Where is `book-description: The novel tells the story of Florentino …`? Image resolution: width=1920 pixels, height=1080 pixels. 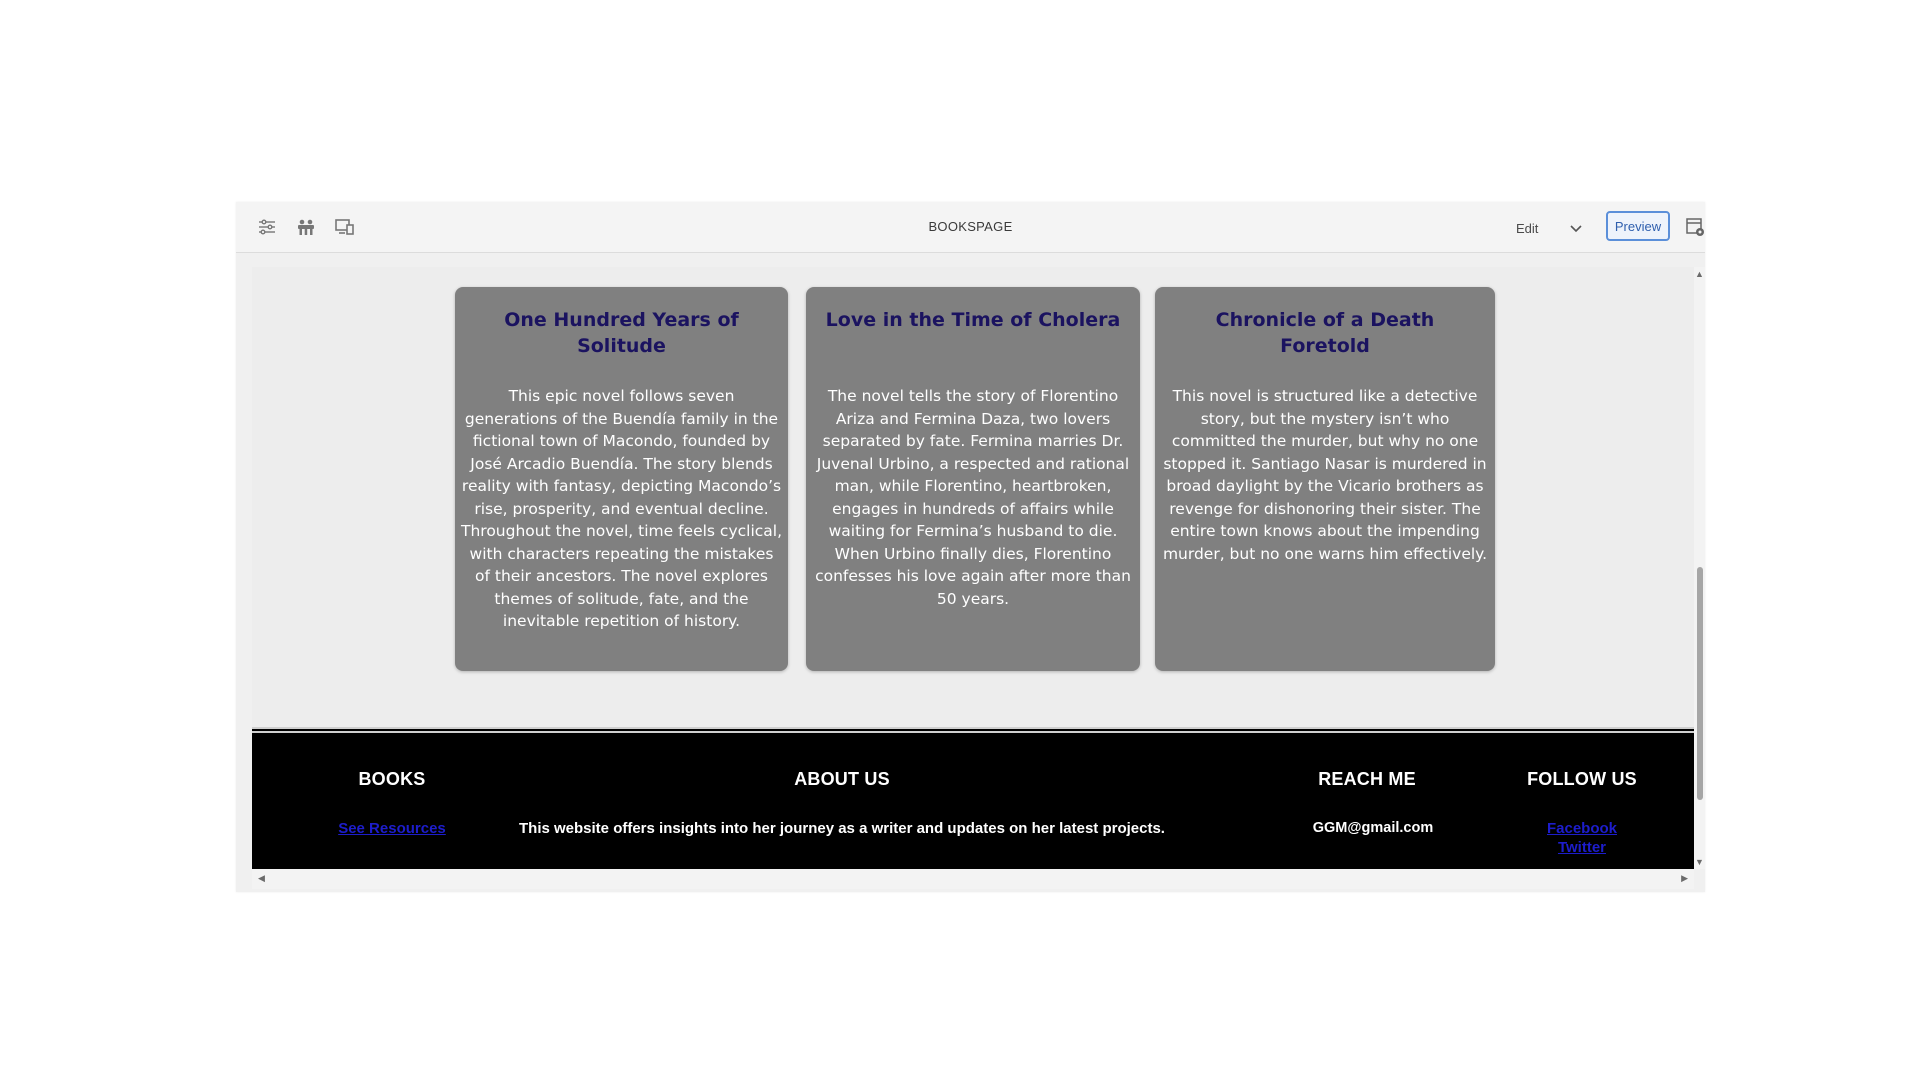
book-description: The novel tells the story of Florentino … is located at coordinates (973, 497).